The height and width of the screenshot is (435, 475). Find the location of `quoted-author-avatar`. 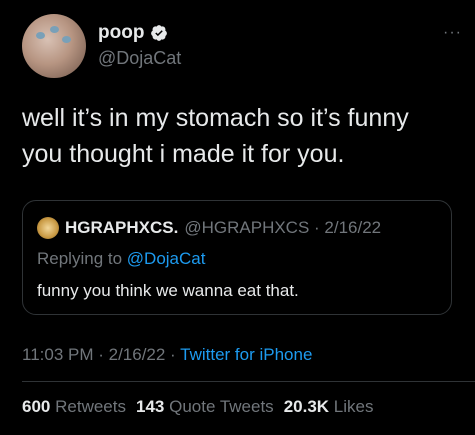

quoted-author-avatar is located at coordinates (48, 228).